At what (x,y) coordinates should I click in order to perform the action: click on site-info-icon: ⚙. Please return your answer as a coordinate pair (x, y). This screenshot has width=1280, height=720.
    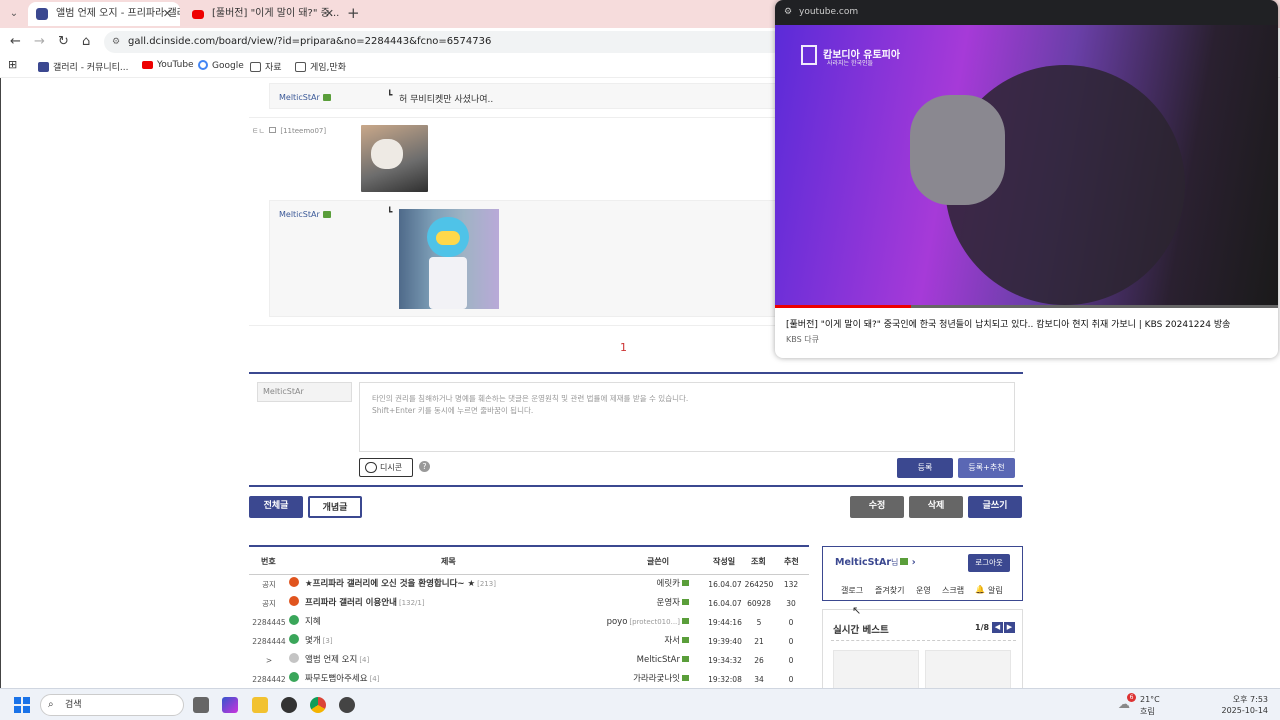
    Looking at the image, I should click on (116, 42).